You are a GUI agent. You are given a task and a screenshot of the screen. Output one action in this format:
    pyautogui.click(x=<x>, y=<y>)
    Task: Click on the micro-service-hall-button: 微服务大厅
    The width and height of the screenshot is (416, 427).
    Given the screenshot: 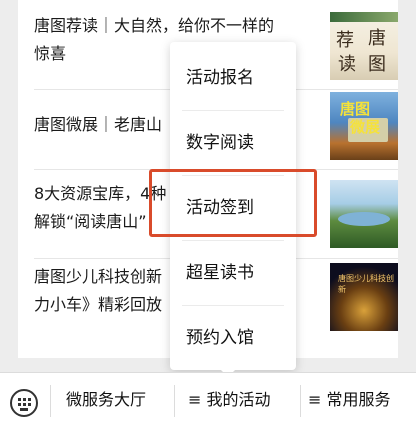 What is the action you would take?
    pyautogui.click(x=106, y=400)
    